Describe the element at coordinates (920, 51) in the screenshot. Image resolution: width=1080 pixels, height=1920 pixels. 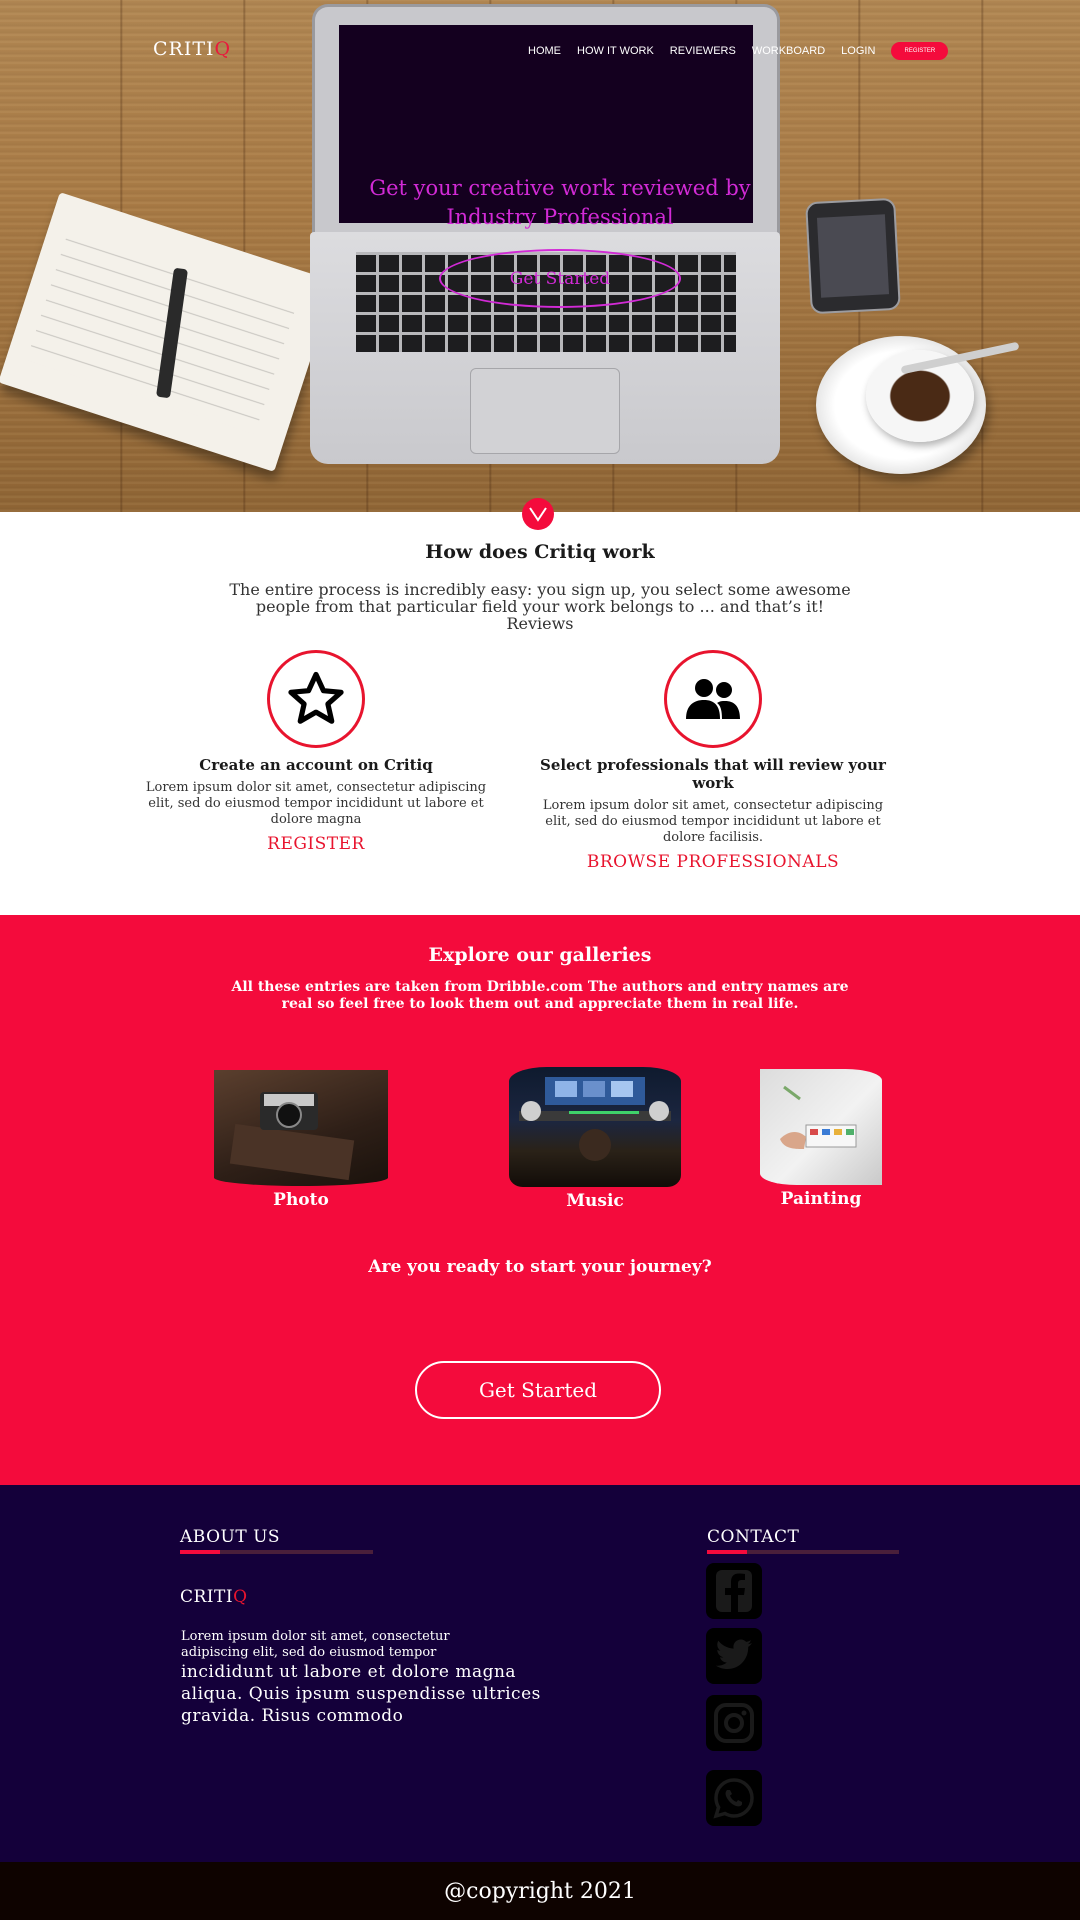
I see `nav-register-button: REGISTER` at that location.